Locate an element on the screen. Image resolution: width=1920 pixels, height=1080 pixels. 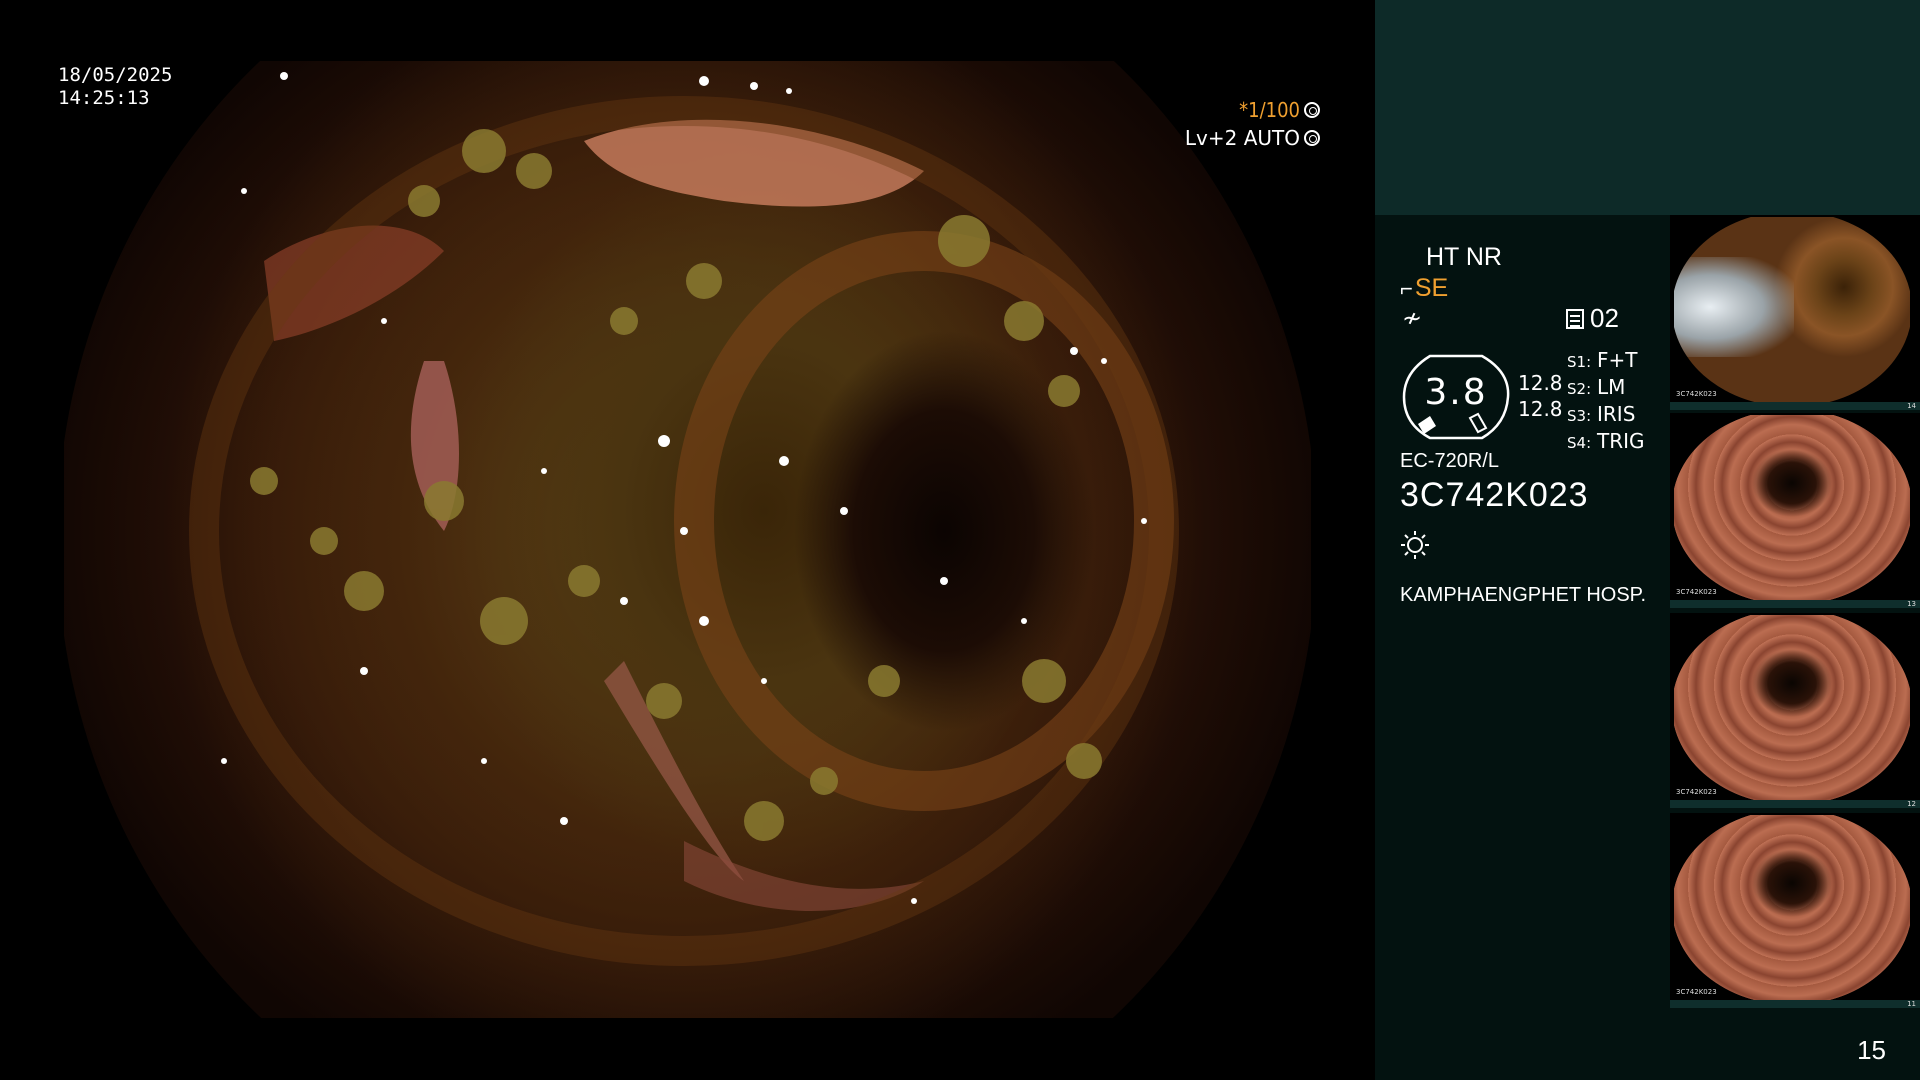
switch-row: S1: F+T is located at coordinates (1606, 361).